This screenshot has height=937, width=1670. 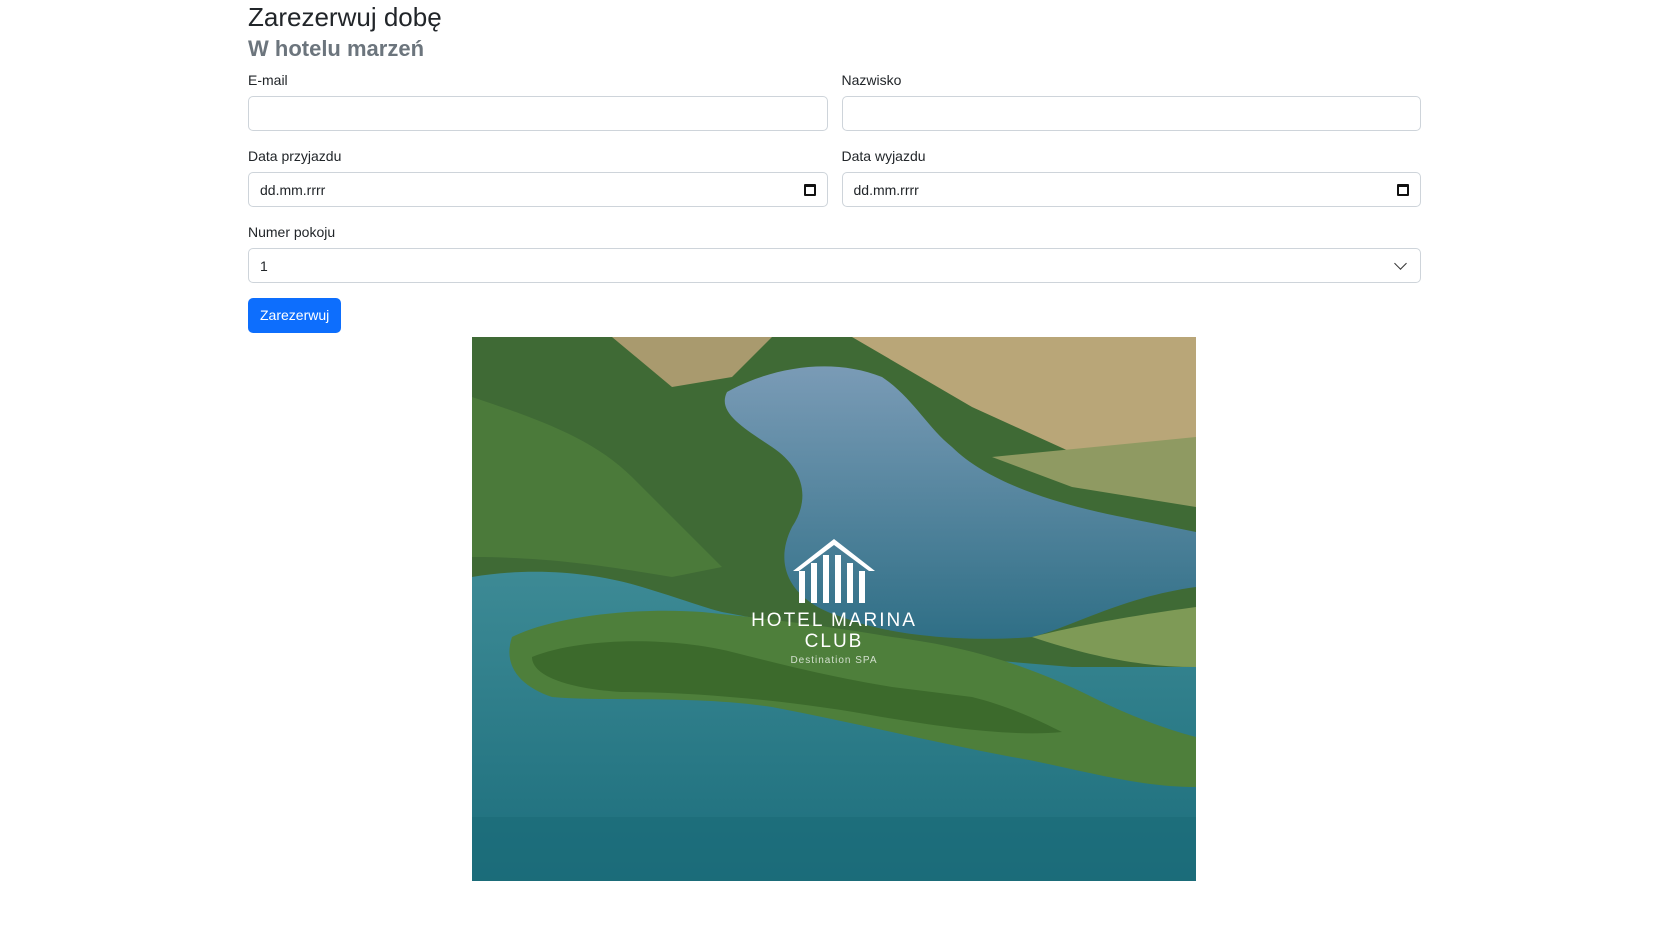 I want to click on room-selected-value: 1, so click(x=264, y=265).